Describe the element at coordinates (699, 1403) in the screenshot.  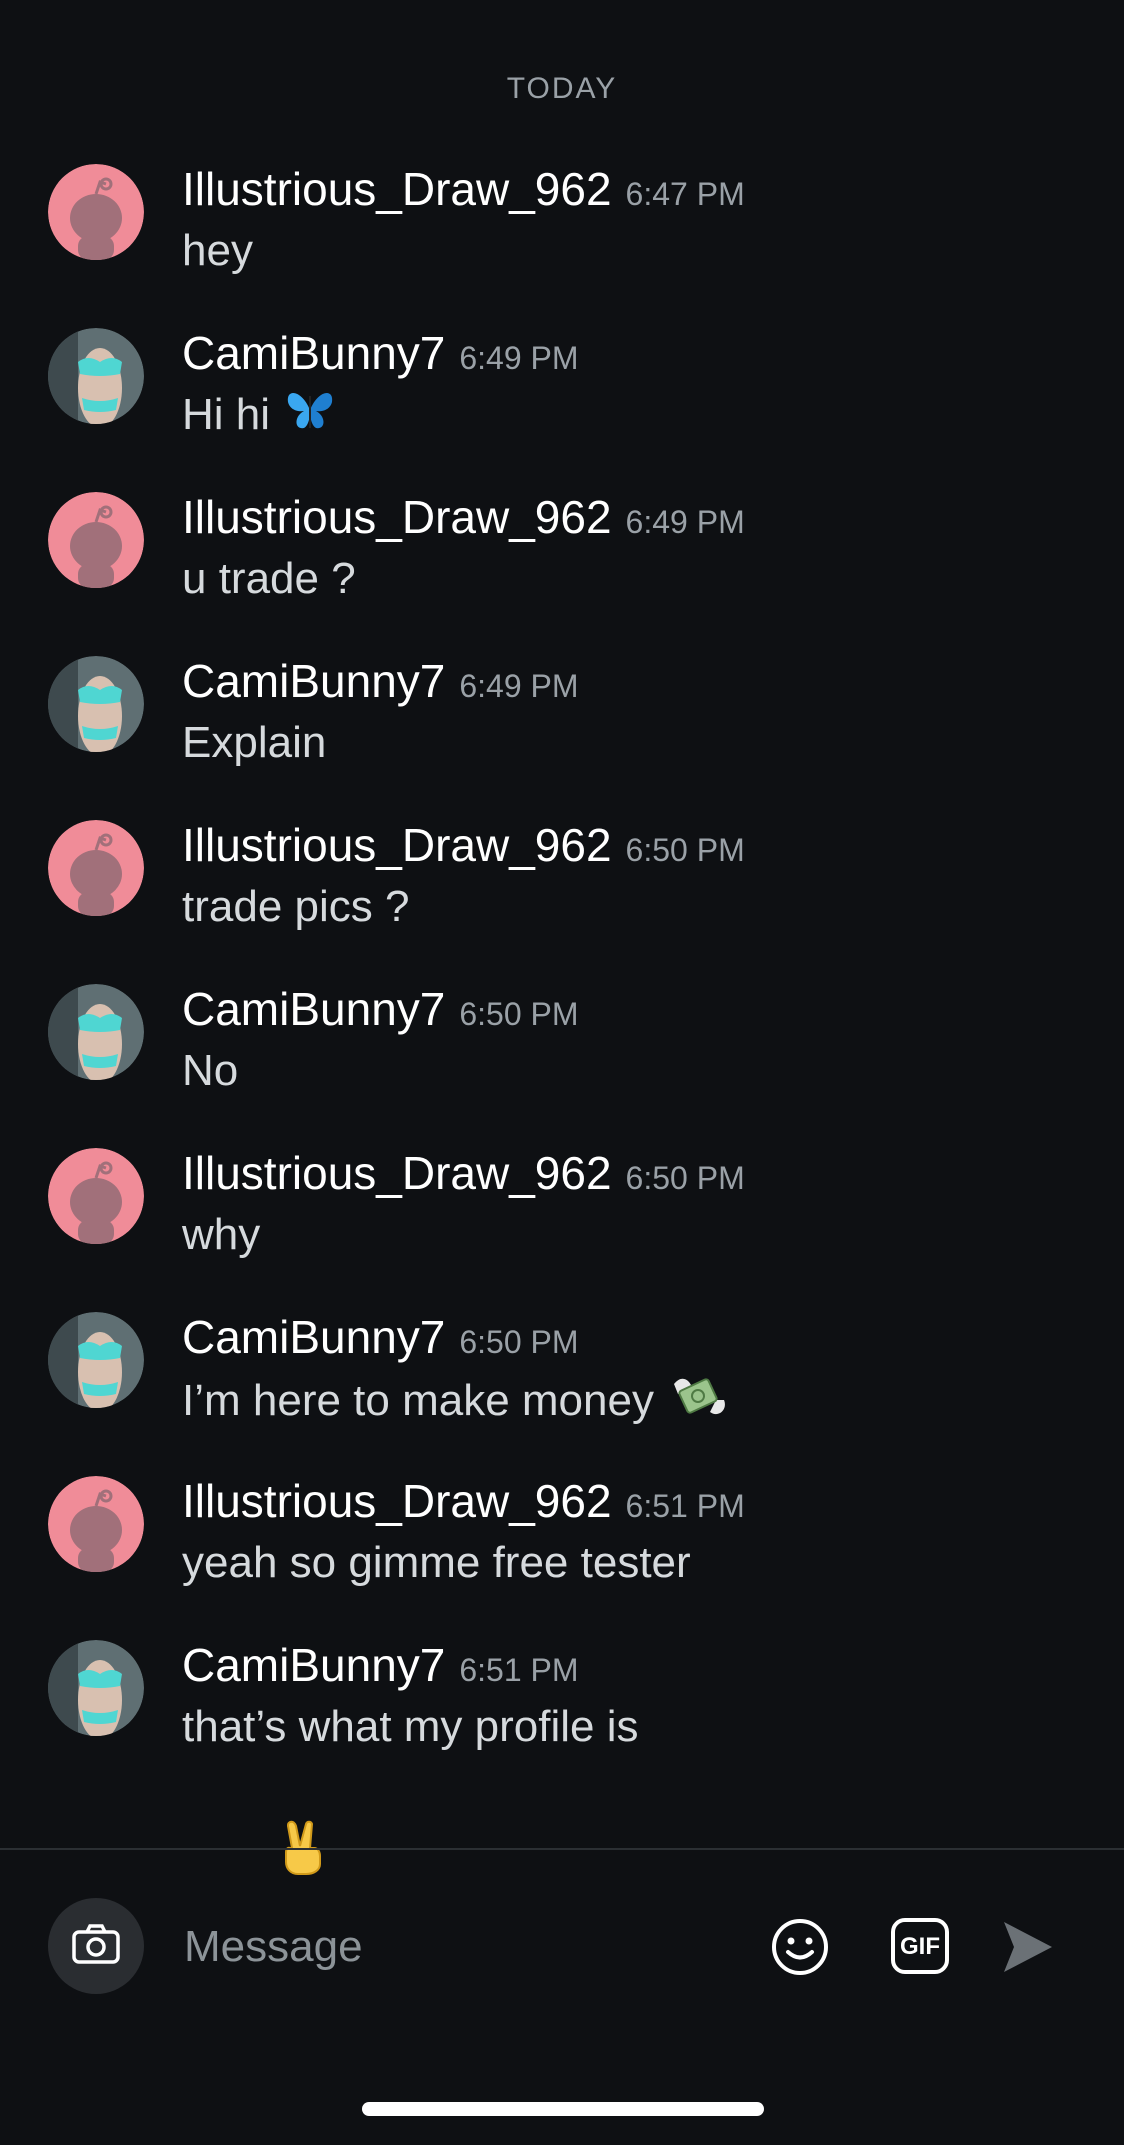
I see `money-with-wings-emoji` at that location.